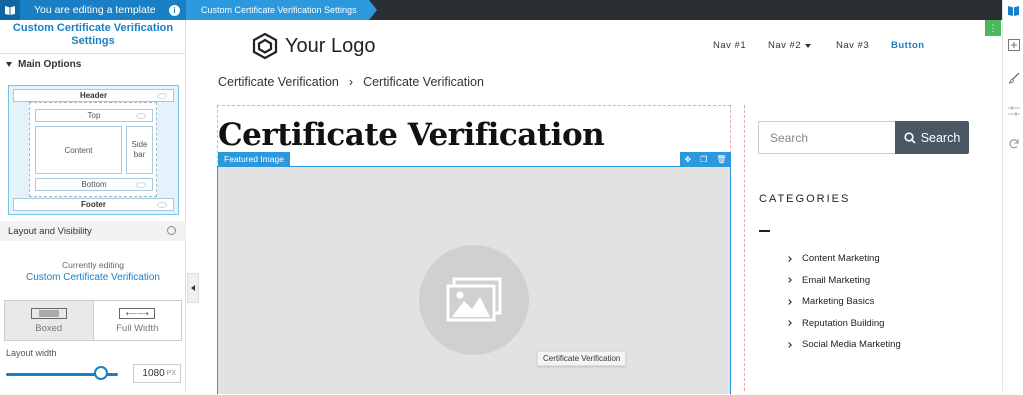 The width and height of the screenshot is (1023, 395). Describe the element at coordinates (805, 199) in the screenshot. I see `categories-heading: CATEGORIES` at that location.